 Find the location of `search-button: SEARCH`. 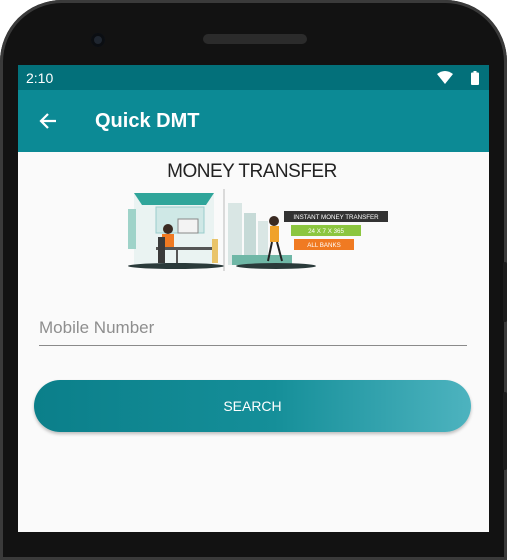

search-button: SEARCH is located at coordinates (252, 406).